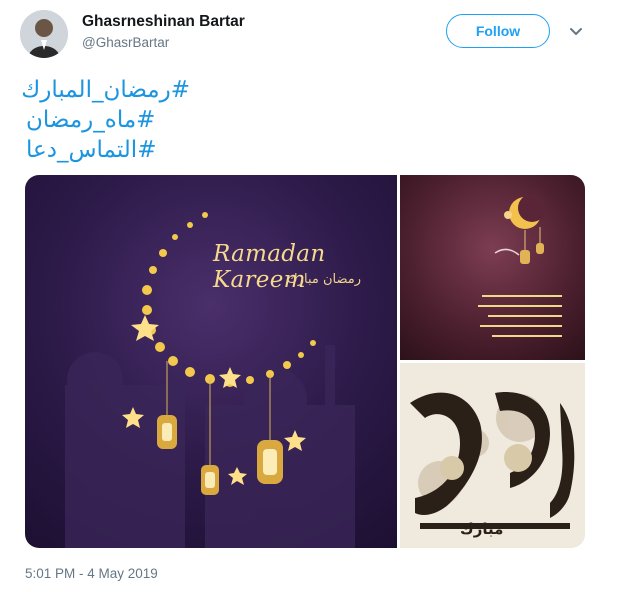 The height and width of the screenshot is (592, 618). I want to click on hashtag-link: #التماس_دعا, so click(95, 150).